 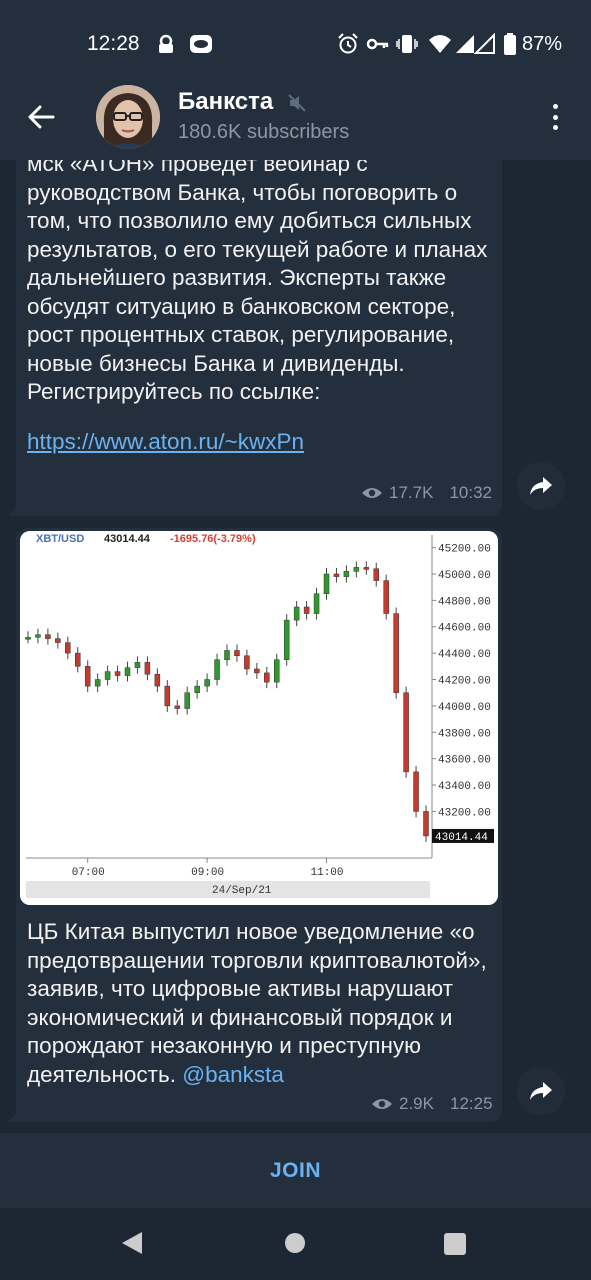 What do you see at coordinates (542, 44) in the screenshot?
I see `battery-percent: 87%` at bounding box center [542, 44].